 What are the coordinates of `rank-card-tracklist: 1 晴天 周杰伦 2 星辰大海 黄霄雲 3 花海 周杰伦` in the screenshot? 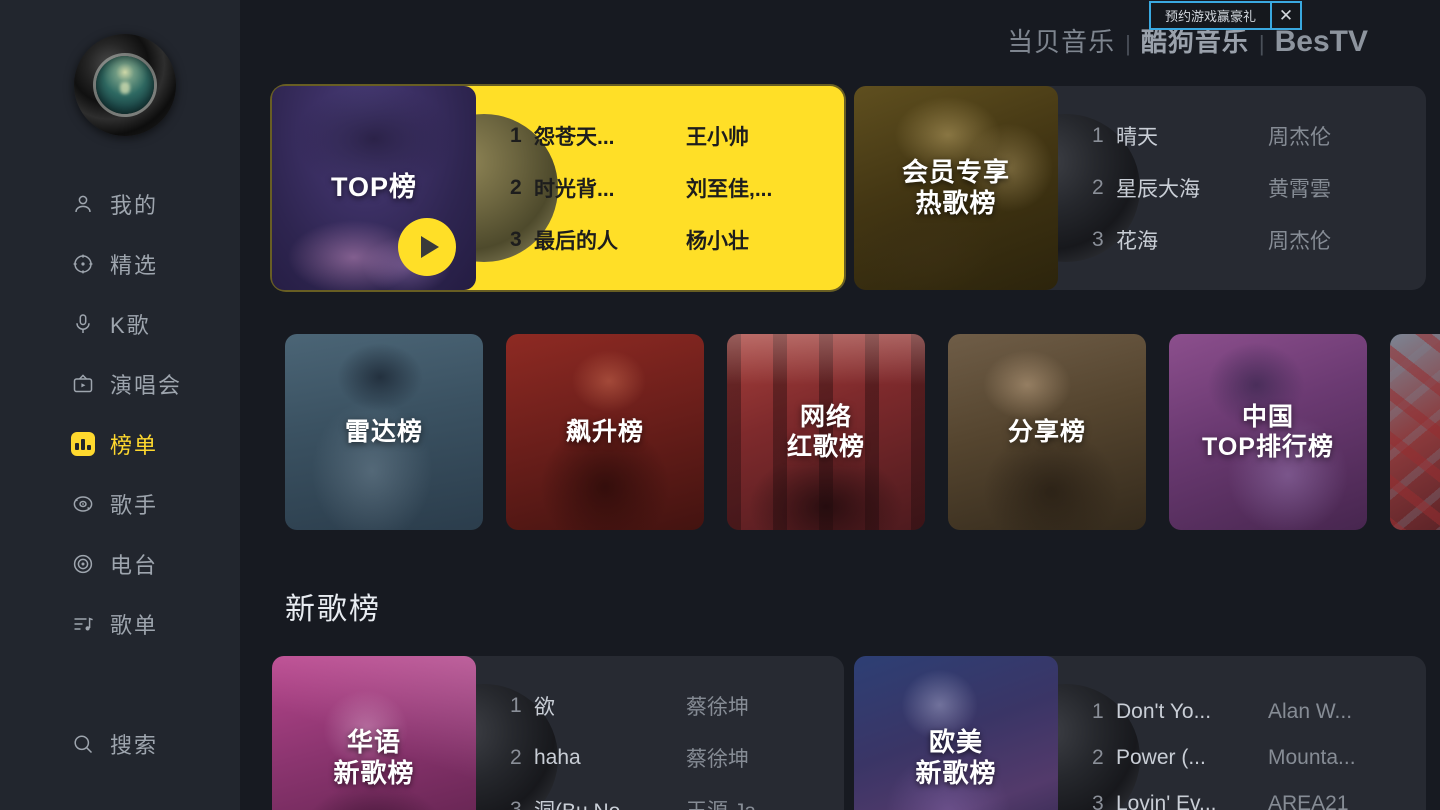 It's located at (1242, 188).